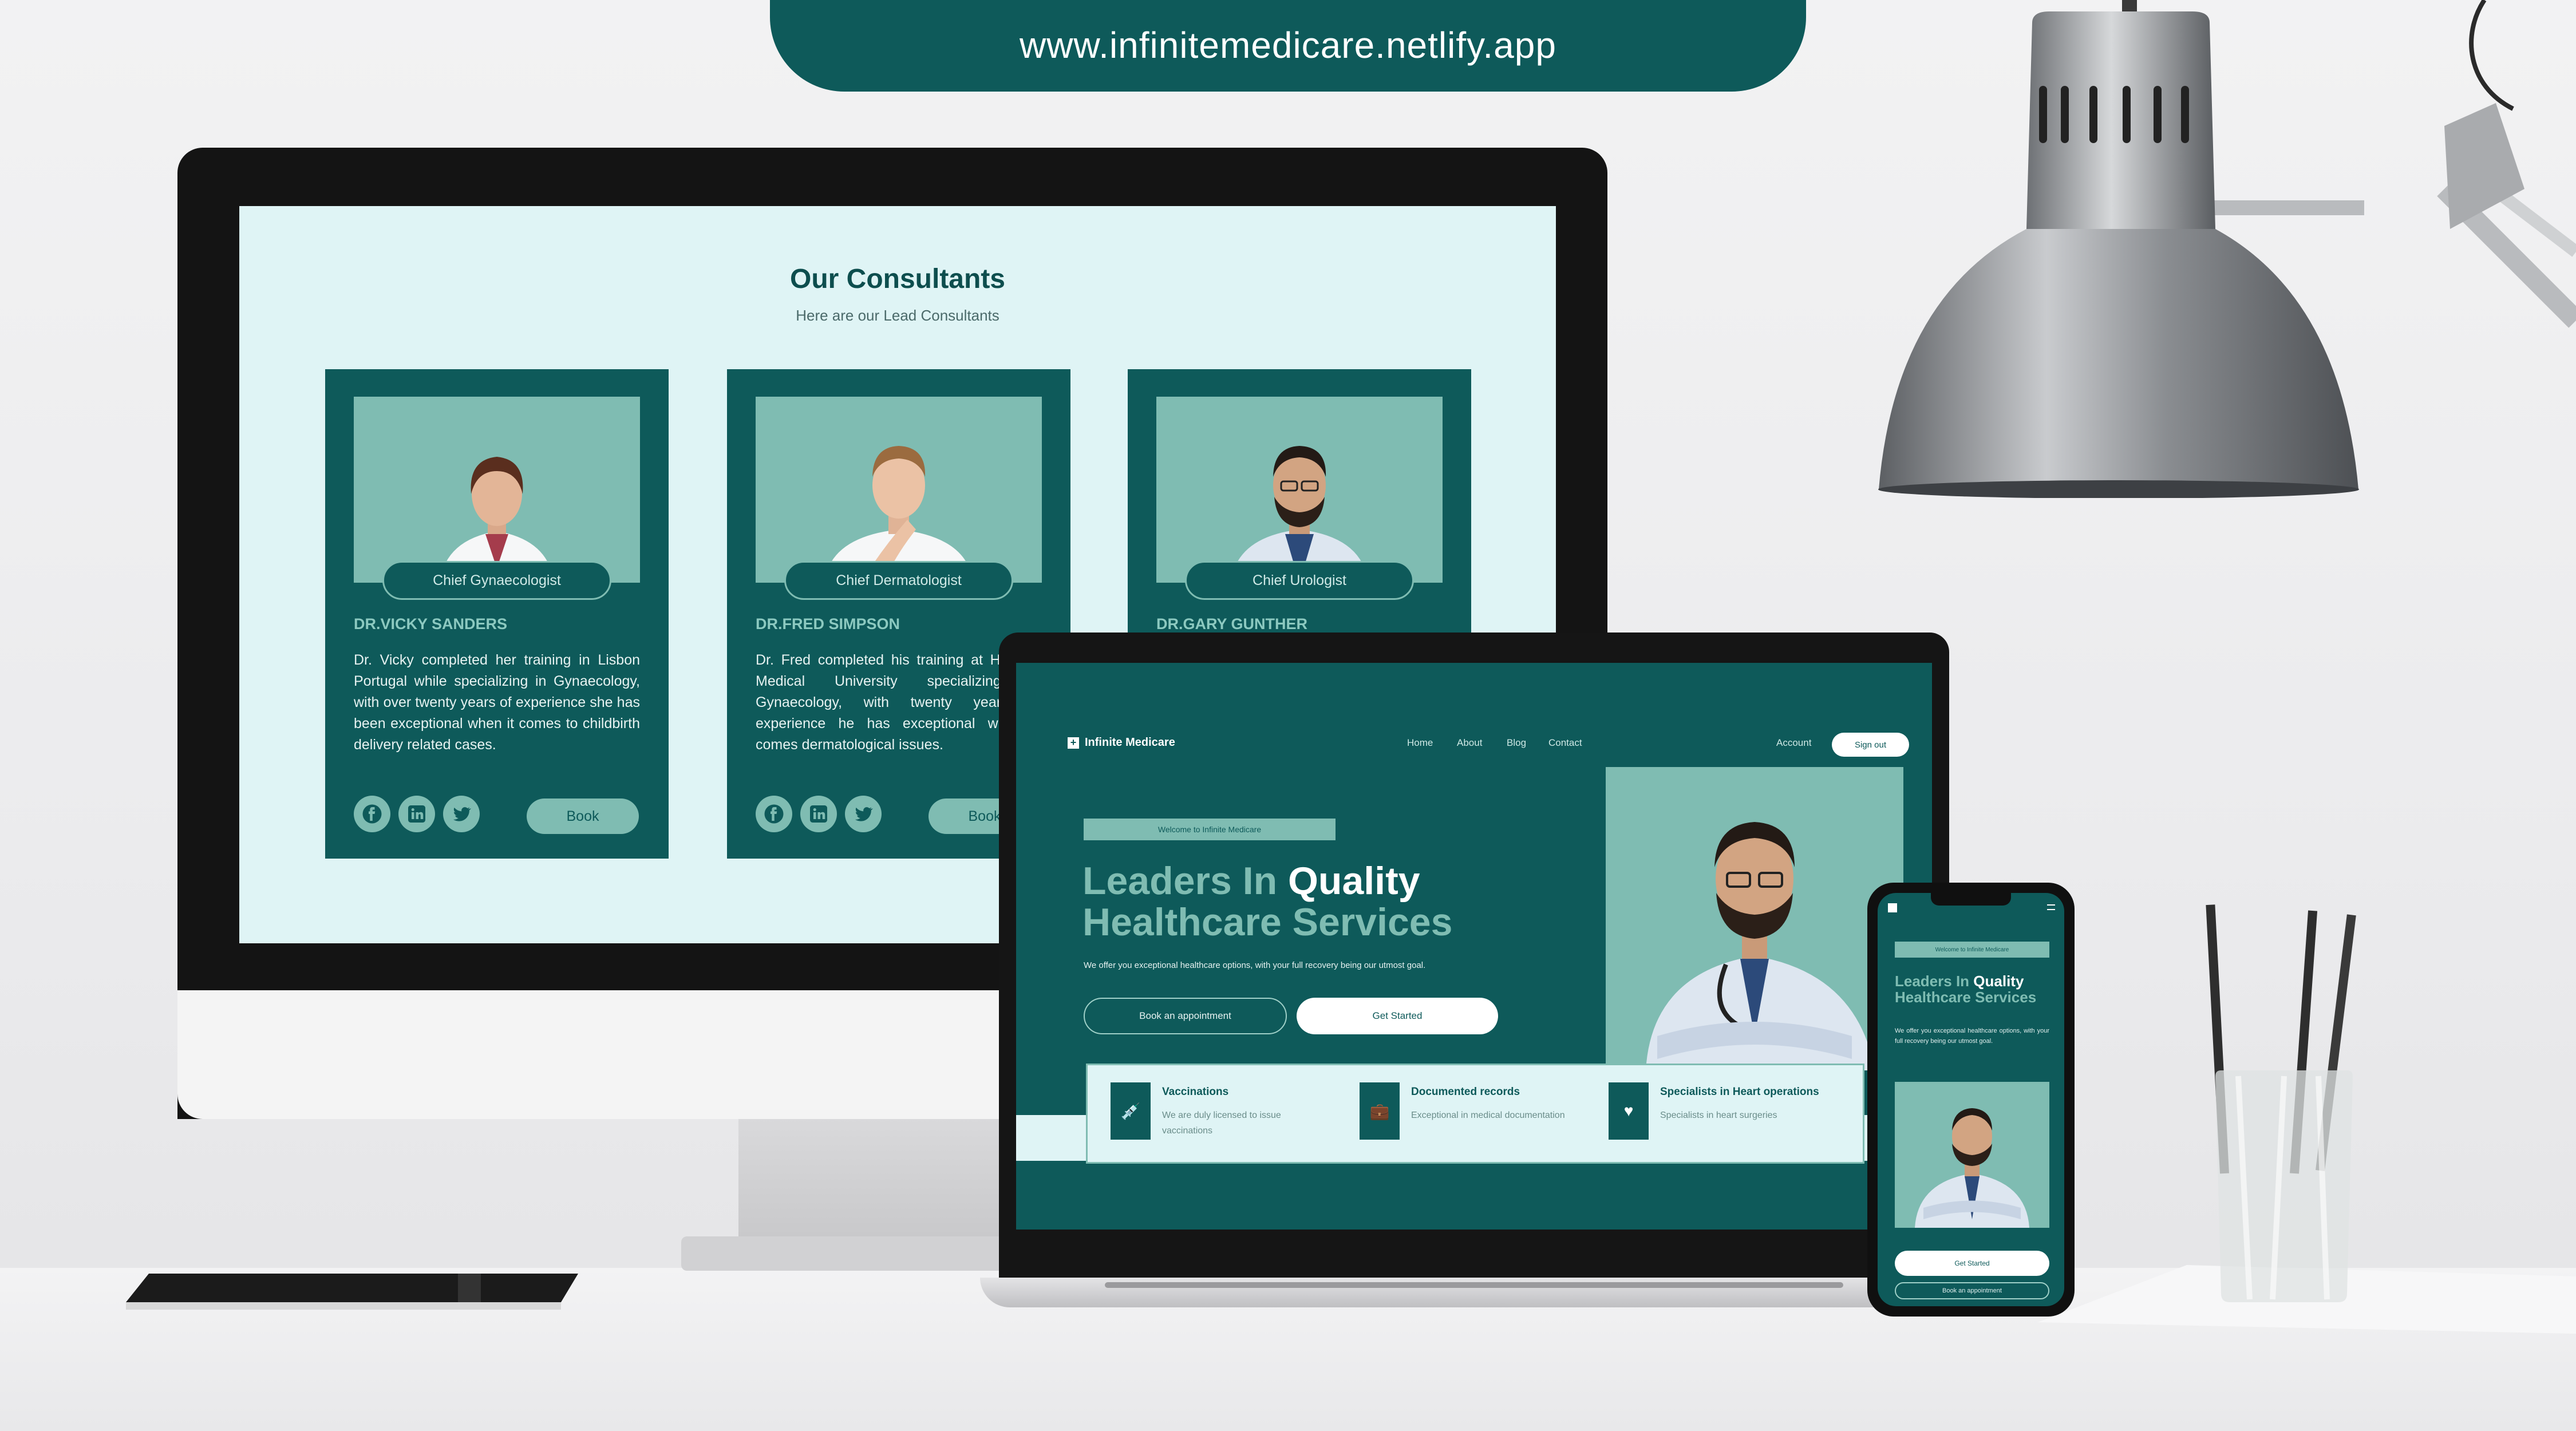 The image size is (2576, 1431). Describe the element at coordinates (828, 624) in the screenshot. I see `consultant-name: DR.FRED SIMPSON` at that location.